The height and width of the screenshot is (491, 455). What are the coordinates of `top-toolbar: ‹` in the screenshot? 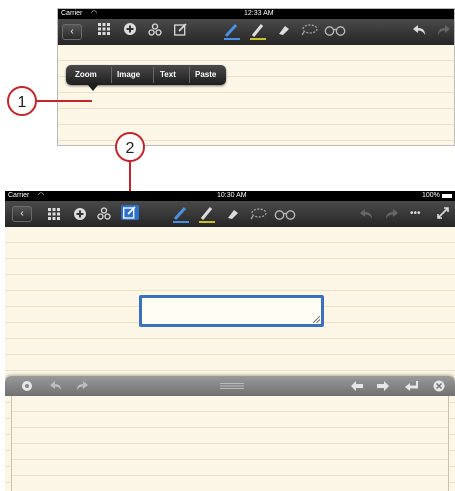 It's located at (256, 32).